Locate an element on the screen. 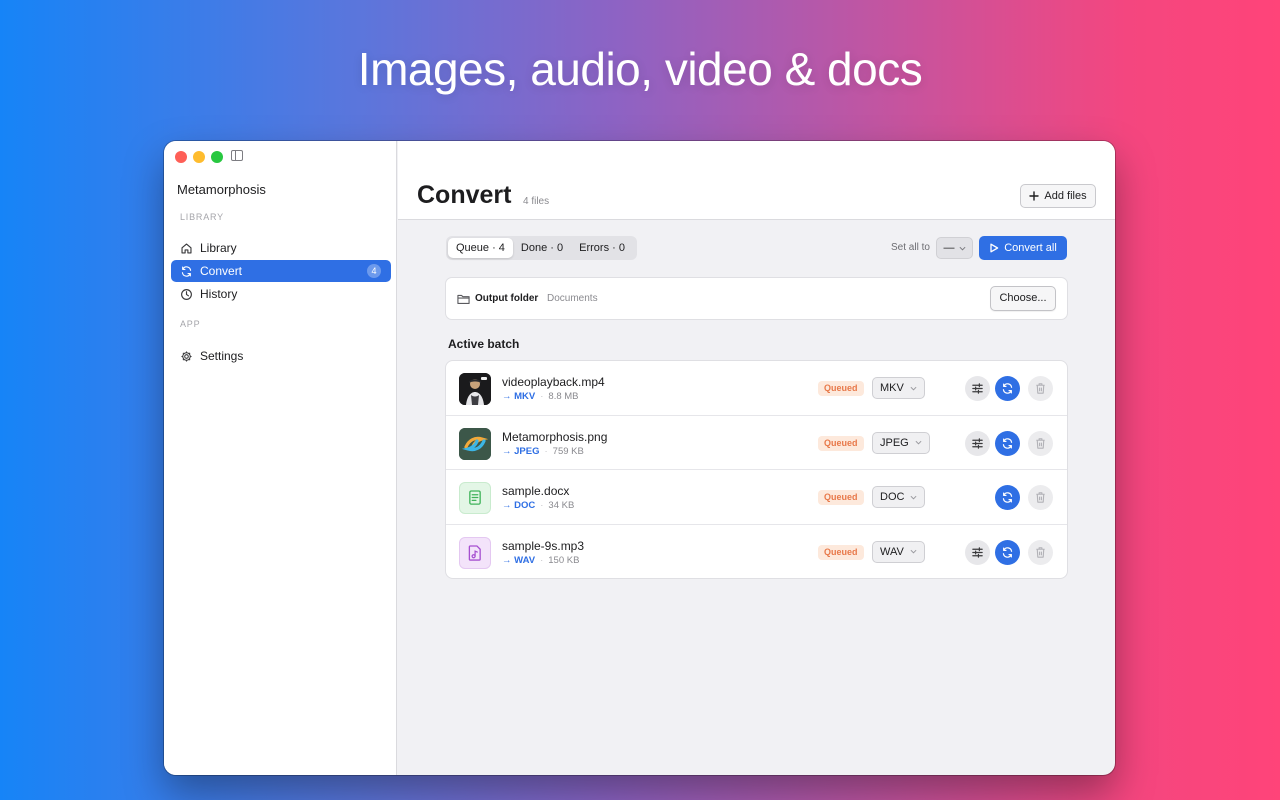 The height and width of the screenshot is (800, 1280). add-files-button: Add files is located at coordinates (1058, 196).